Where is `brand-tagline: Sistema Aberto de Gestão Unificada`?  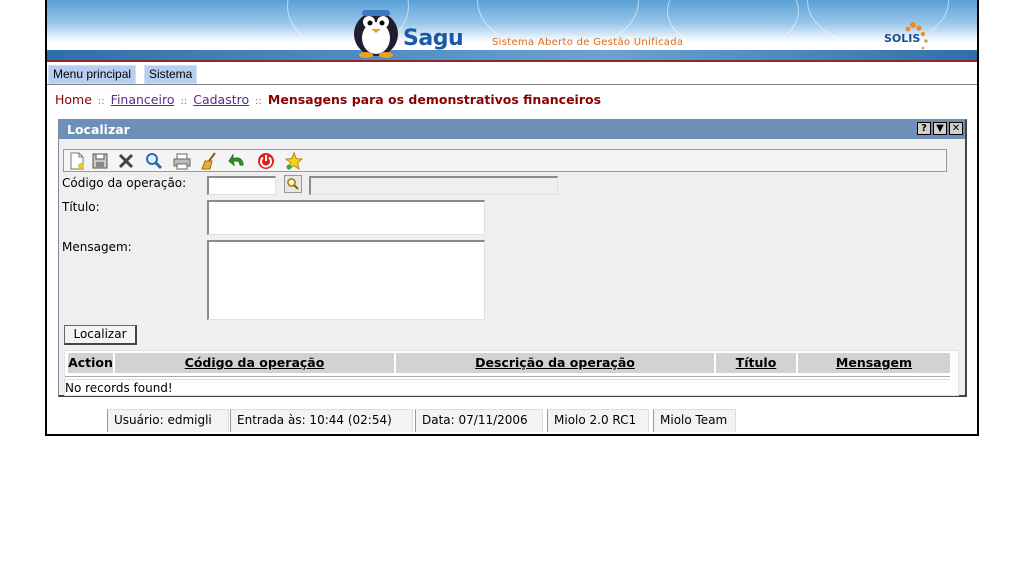 brand-tagline: Sistema Aberto de Gestão Unificada is located at coordinates (588, 42).